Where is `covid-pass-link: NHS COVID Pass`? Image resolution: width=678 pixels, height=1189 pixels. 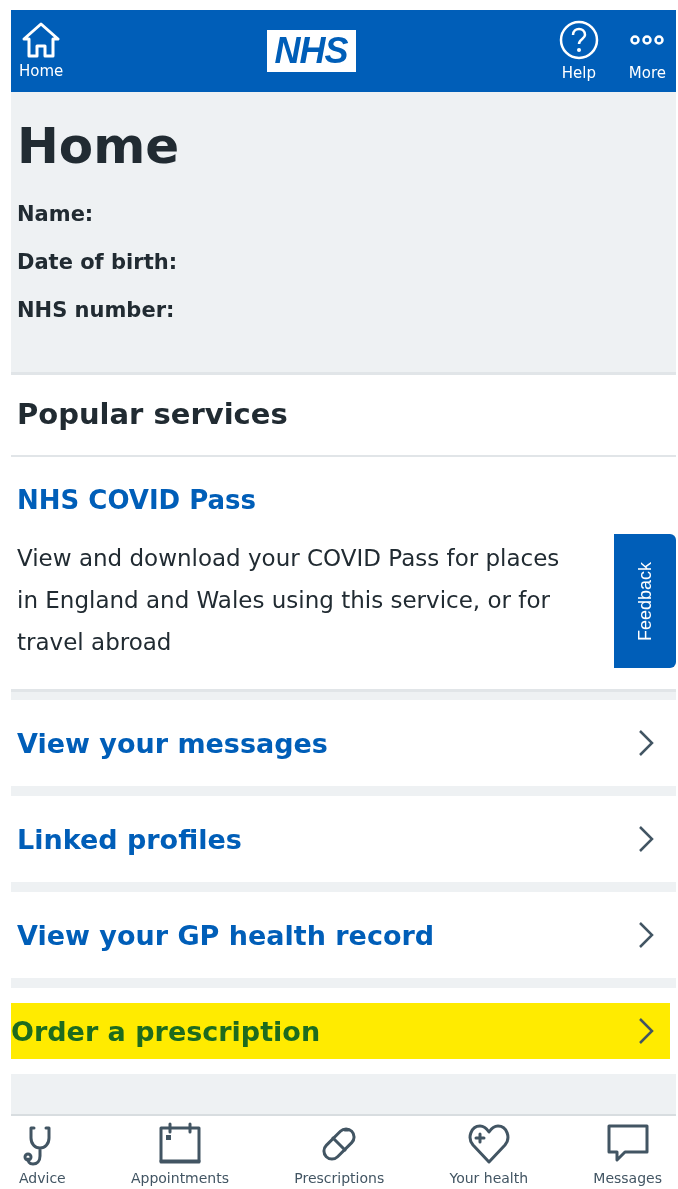
covid-pass-link: NHS COVID Pass is located at coordinates (137, 500).